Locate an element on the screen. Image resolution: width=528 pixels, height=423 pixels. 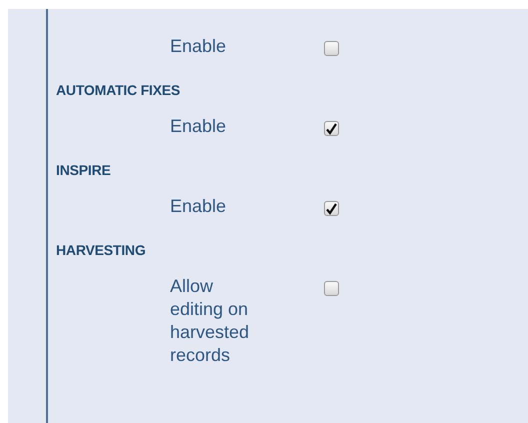
section-heading: AUTOMATIC FIXES is located at coordinates (119, 90).